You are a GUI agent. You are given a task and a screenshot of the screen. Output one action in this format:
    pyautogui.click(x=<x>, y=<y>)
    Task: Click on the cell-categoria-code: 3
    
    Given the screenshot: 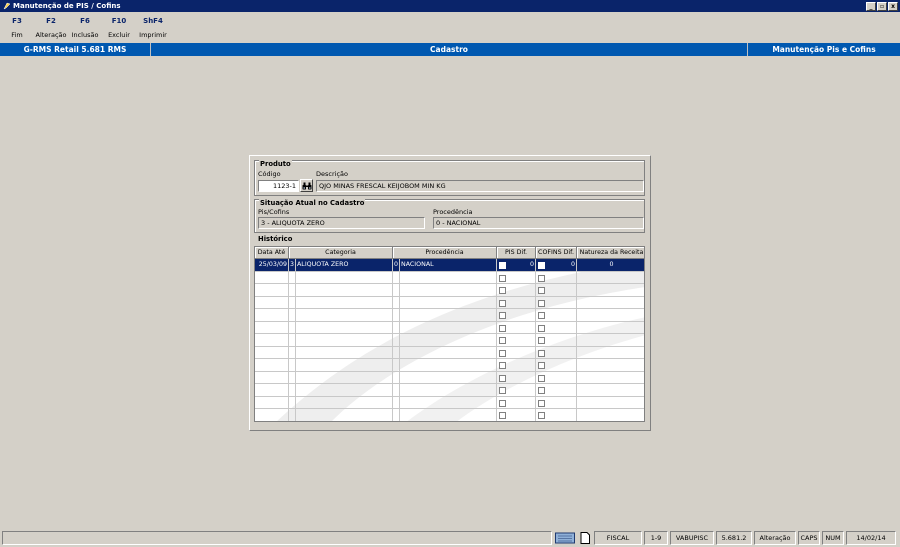 What is the action you would take?
    pyautogui.click(x=292, y=265)
    